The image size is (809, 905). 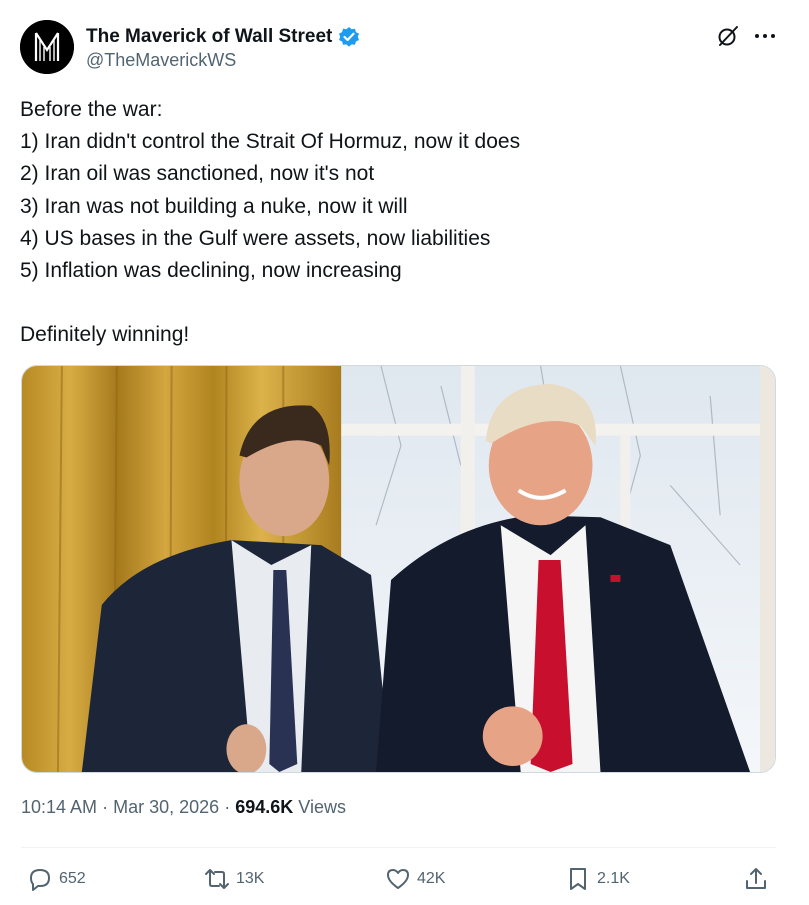 I want to click on reply-count: 652, so click(x=72, y=878).